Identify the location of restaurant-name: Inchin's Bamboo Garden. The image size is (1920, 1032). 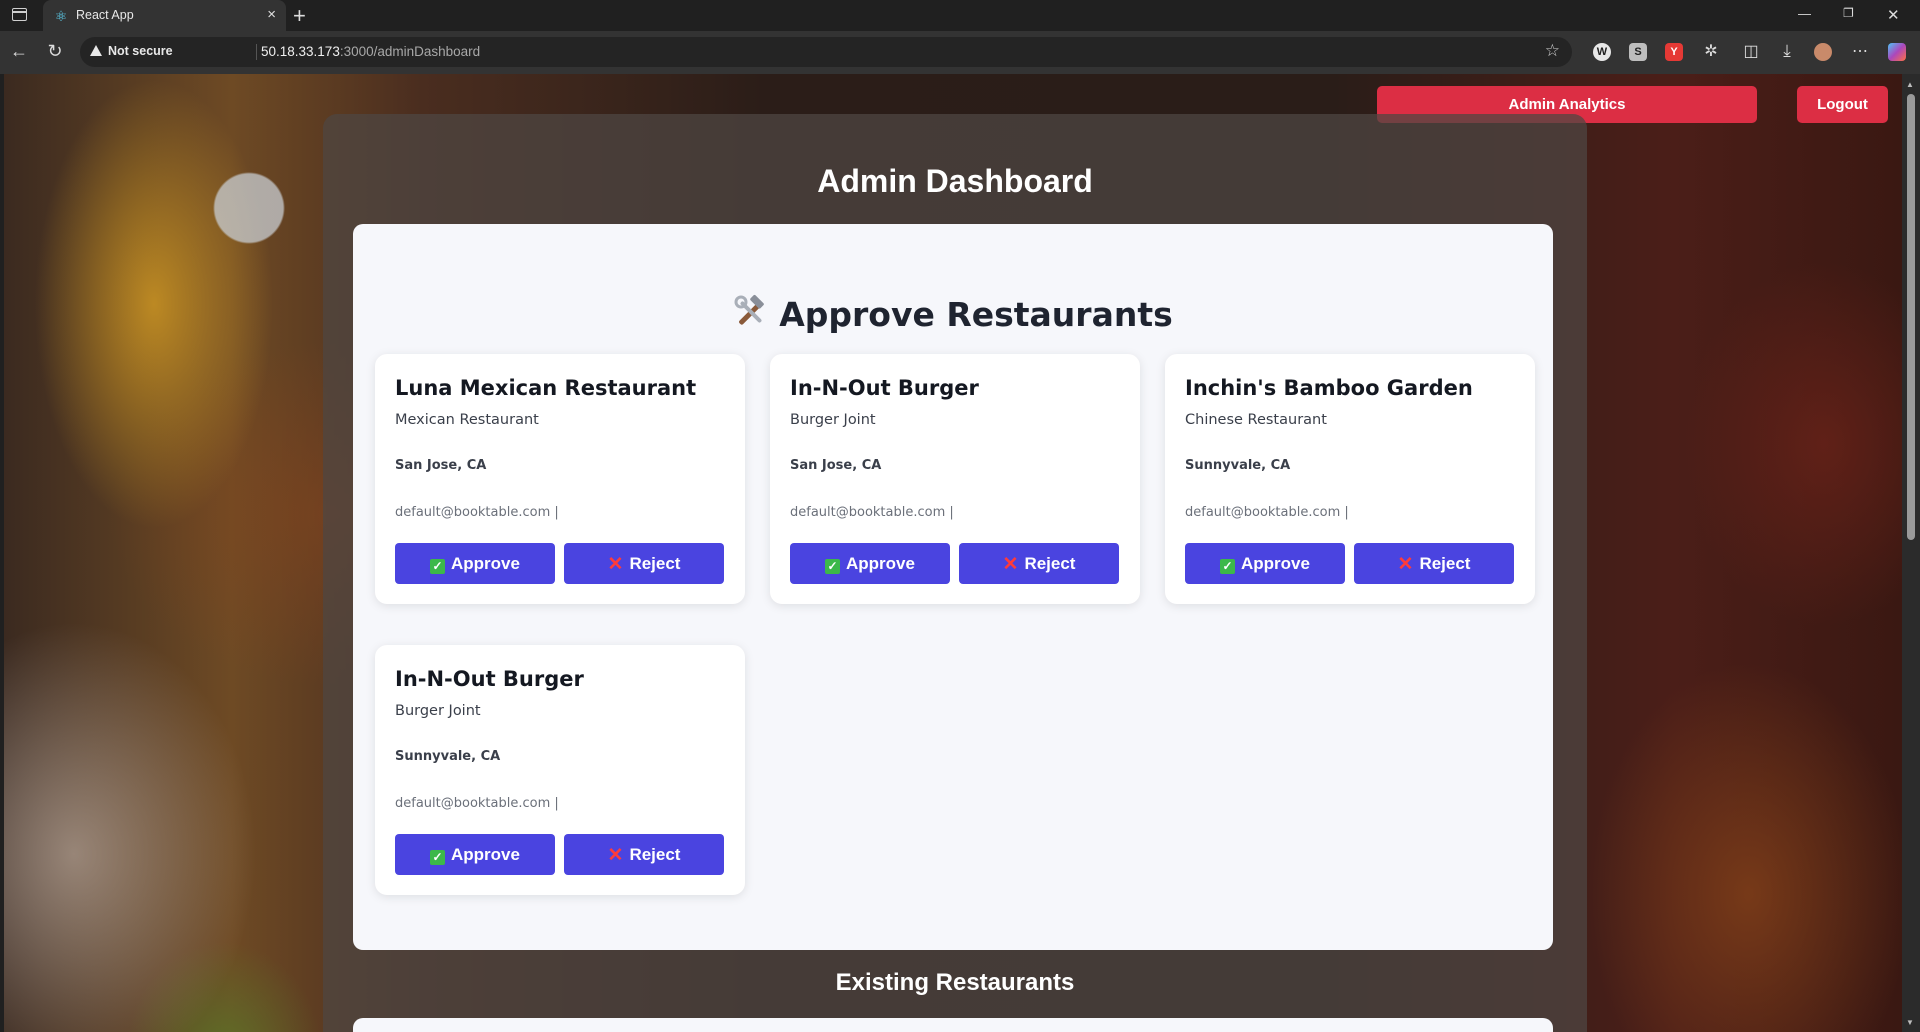
(1329, 388).